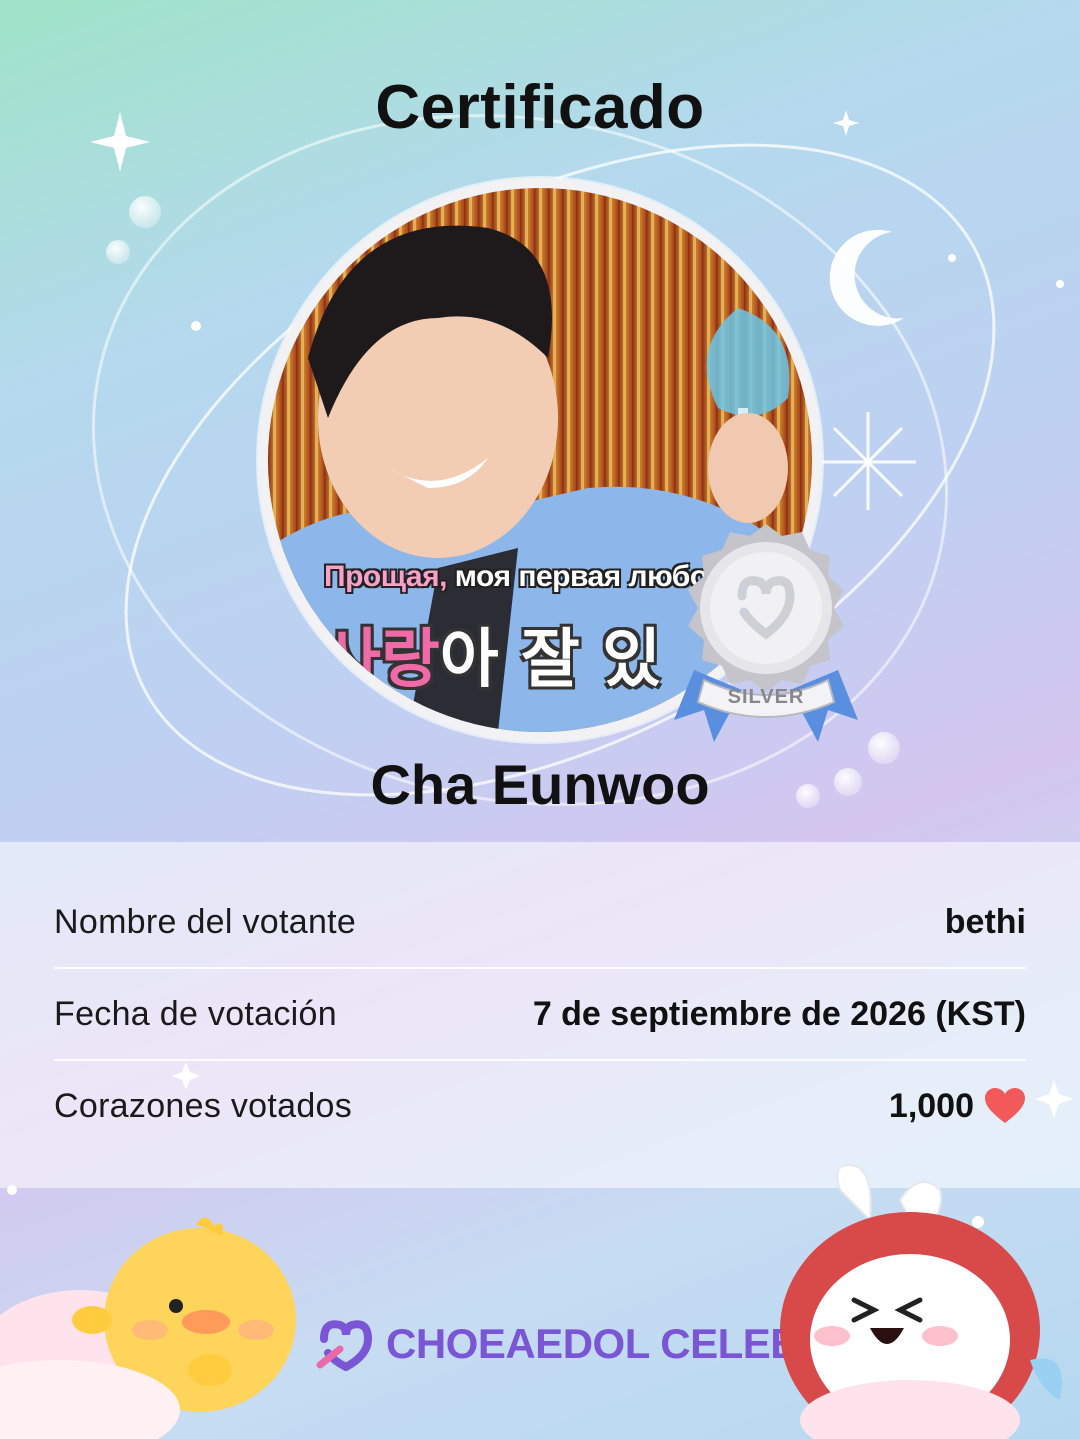 The height and width of the screenshot is (1439, 1080). Describe the element at coordinates (195, 1013) in the screenshot. I see `vote-date-label: Fecha de votación` at that location.